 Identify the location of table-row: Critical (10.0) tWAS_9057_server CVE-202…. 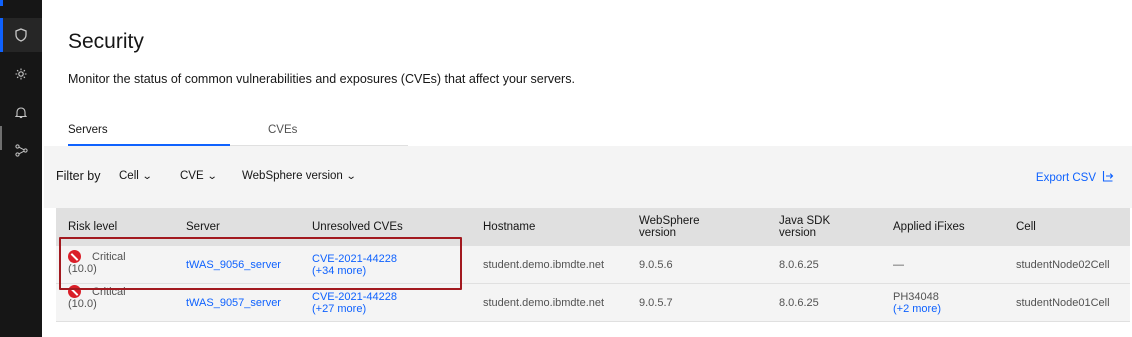
(593, 303).